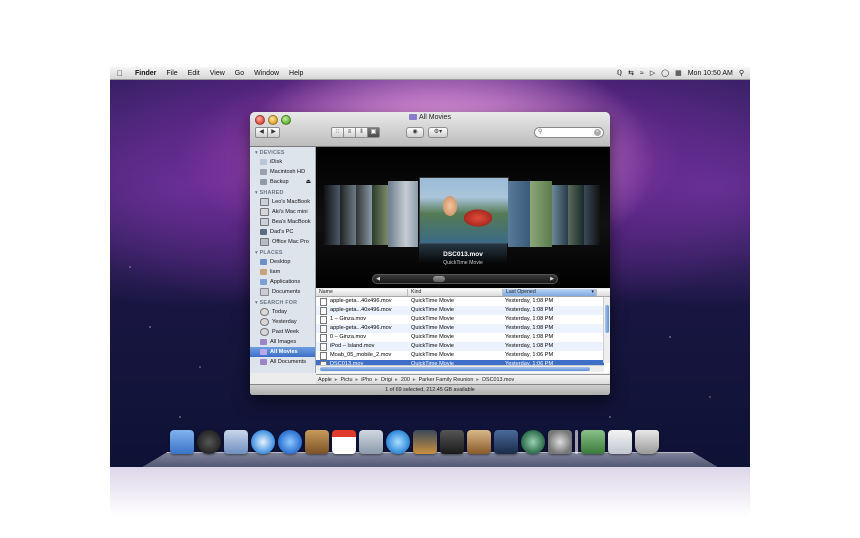  I want to click on sync-icon: ⇆, so click(631, 73).